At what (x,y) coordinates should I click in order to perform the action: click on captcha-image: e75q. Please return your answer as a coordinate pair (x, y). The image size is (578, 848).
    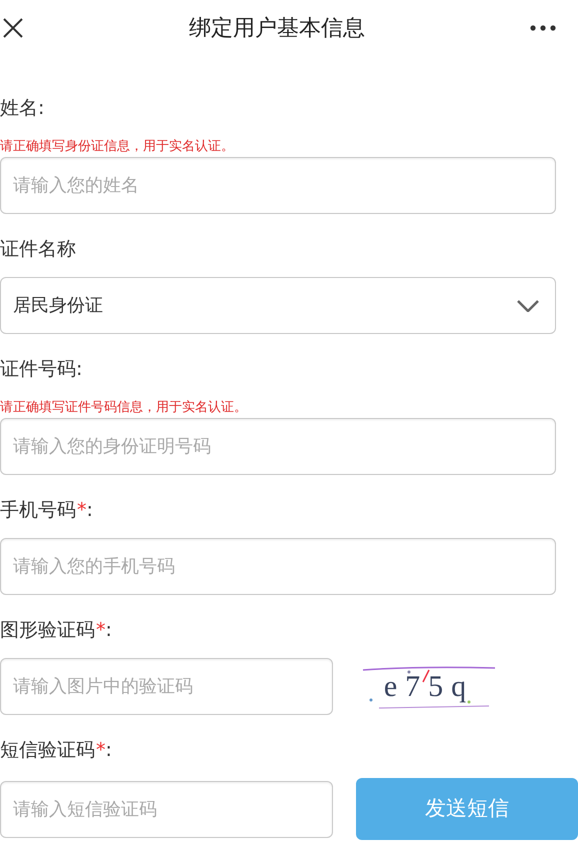
    Looking at the image, I should click on (429, 687).